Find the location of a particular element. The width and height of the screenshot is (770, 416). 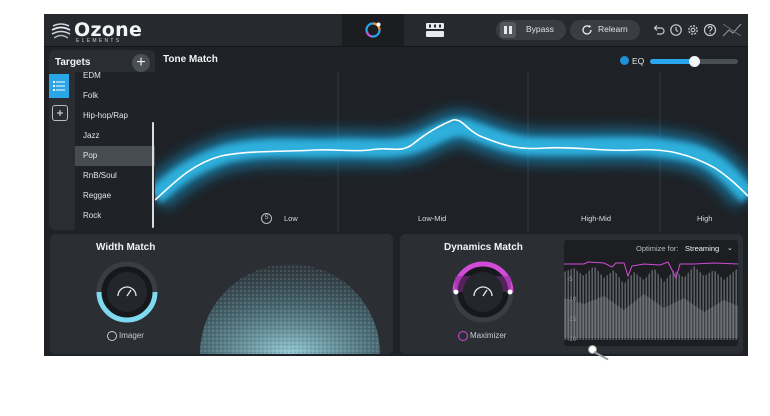

top-bar: Ozone ELEMENTS Bypass Relearn is located at coordinates (396, 30).